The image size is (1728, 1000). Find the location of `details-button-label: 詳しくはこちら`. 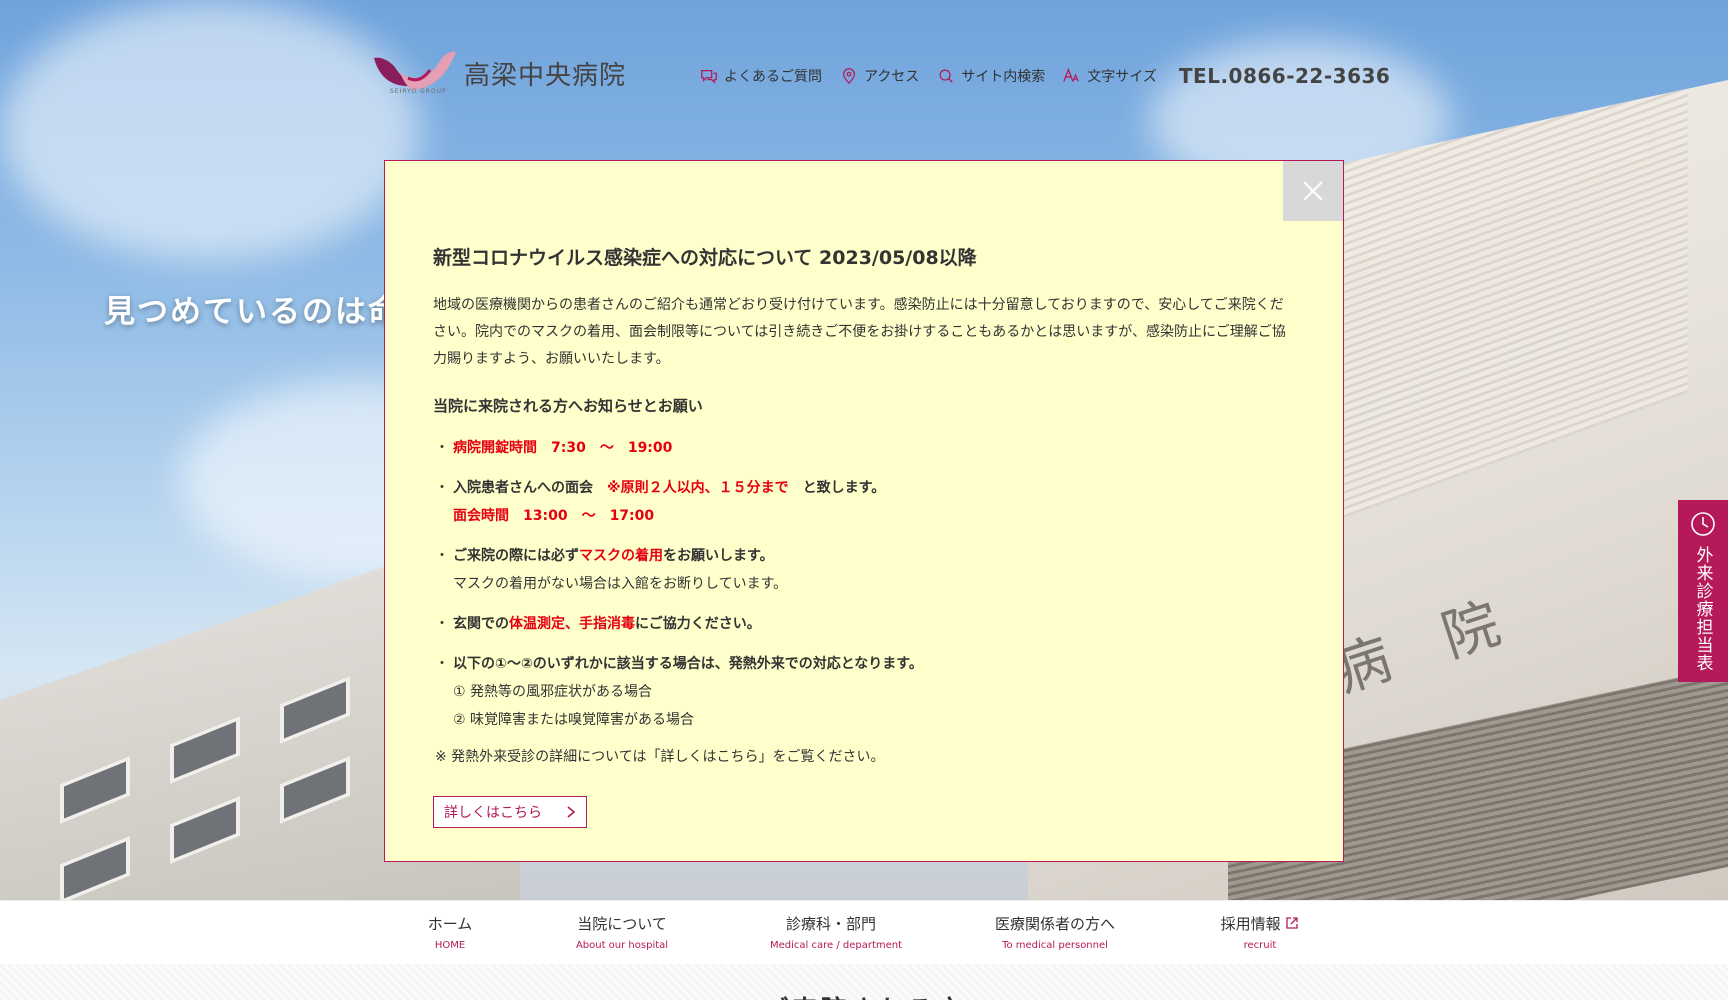

details-button-label: 詳しくはこちら is located at coordinates (493, 813).